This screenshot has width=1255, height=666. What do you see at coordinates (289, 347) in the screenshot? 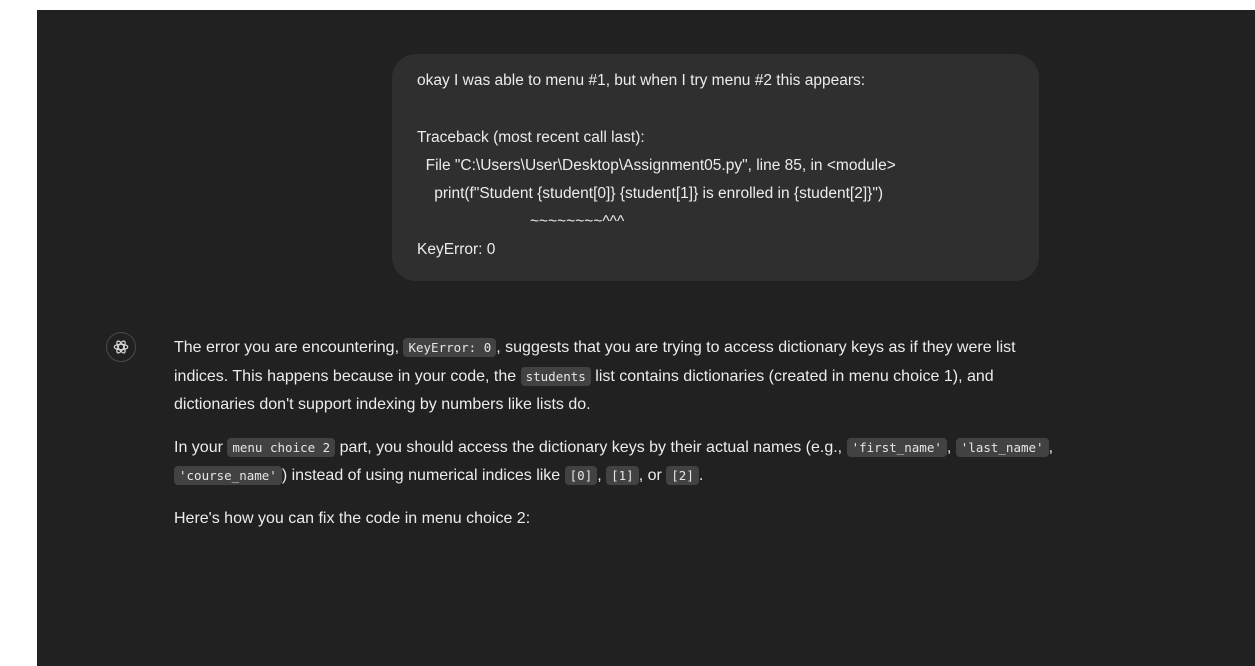
I see `message-text: The error you are encountering,` at bounding box center [289, 347].